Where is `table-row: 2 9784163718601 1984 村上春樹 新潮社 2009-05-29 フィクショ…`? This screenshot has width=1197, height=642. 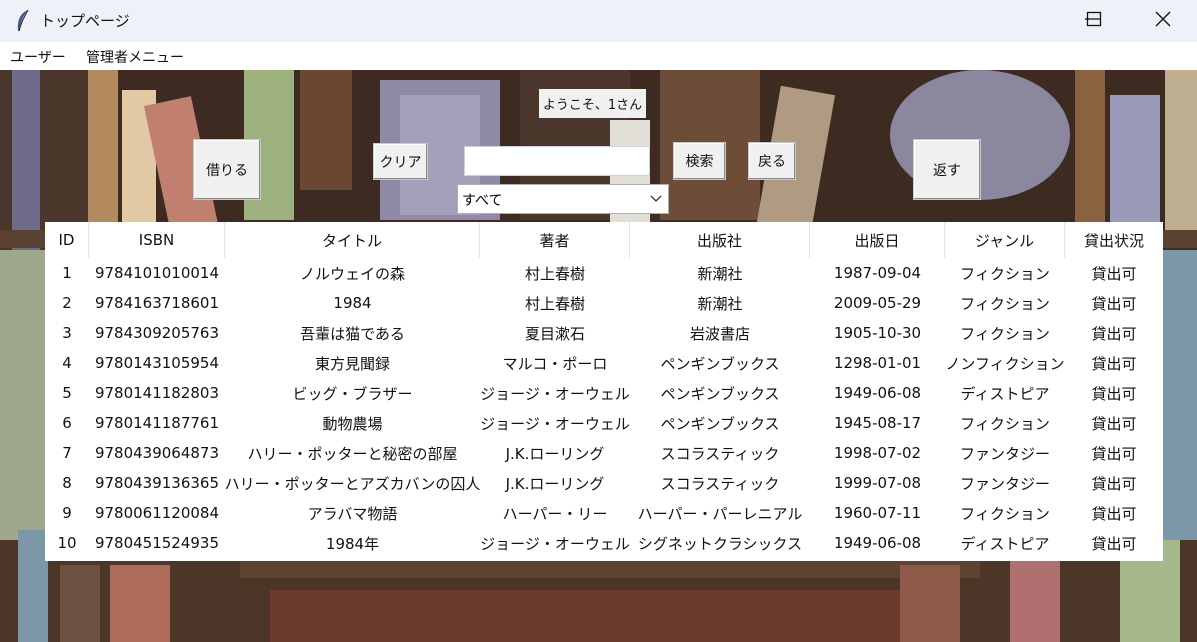 table-row: 2 9784163718601 1984 村上春樹 新潮社 2009-05-29 フィクショ… is located at coordinates (604, 303).